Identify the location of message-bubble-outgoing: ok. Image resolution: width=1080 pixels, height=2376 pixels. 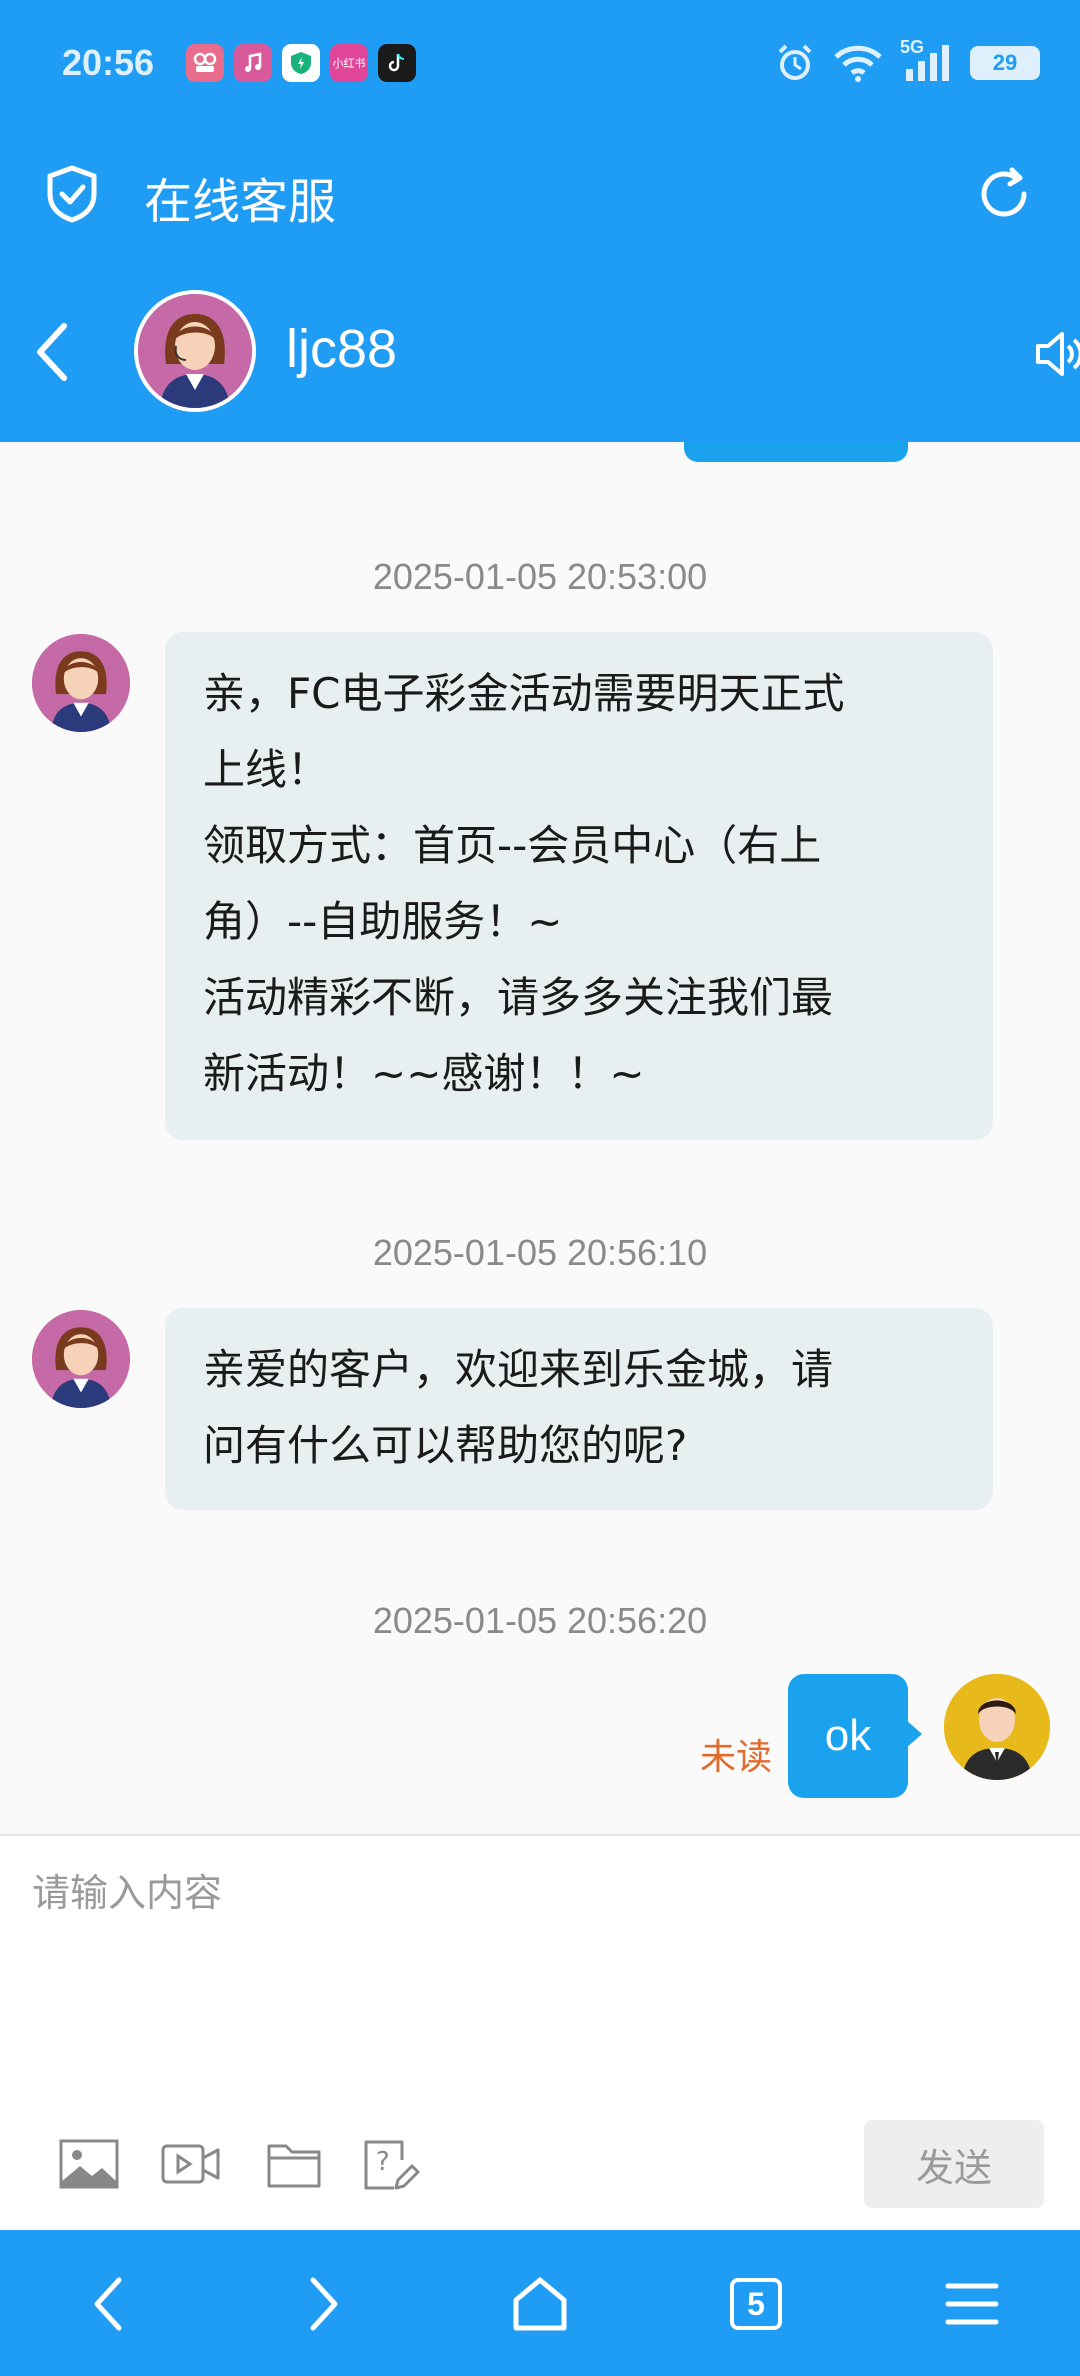
(855, 1736).